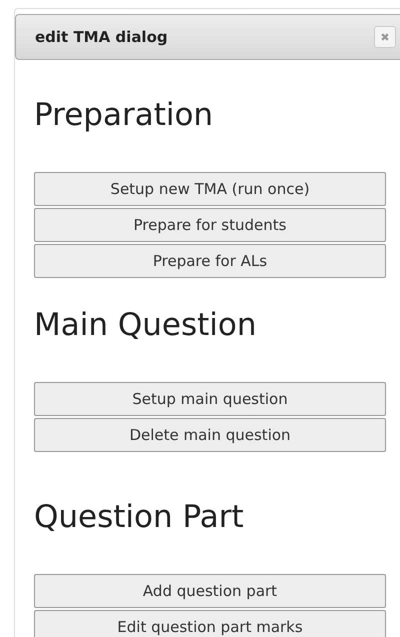  What do you see at coordinates (210, 435) in the screenshot?
I see `action-button: Delete main question` at bounding box center [210, 435].